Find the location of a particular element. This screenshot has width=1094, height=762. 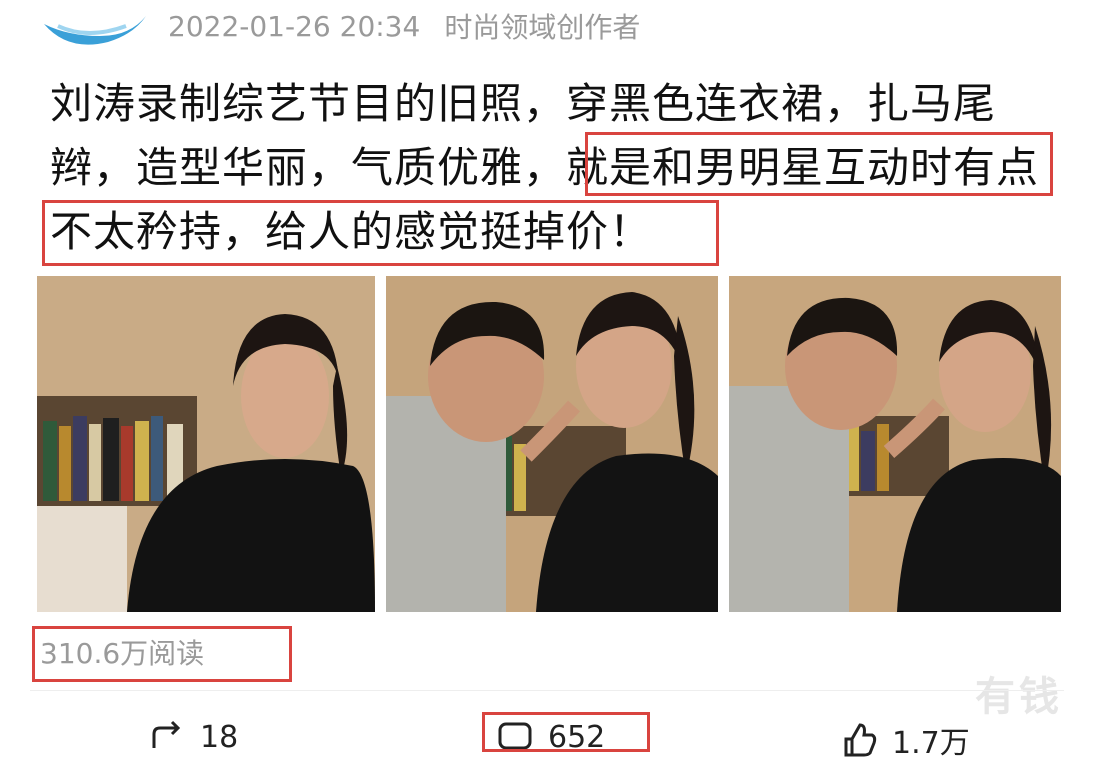

post-meta: 2022-01-26 20:34 时尚领域创作者 is located at coordinates (404, 26).